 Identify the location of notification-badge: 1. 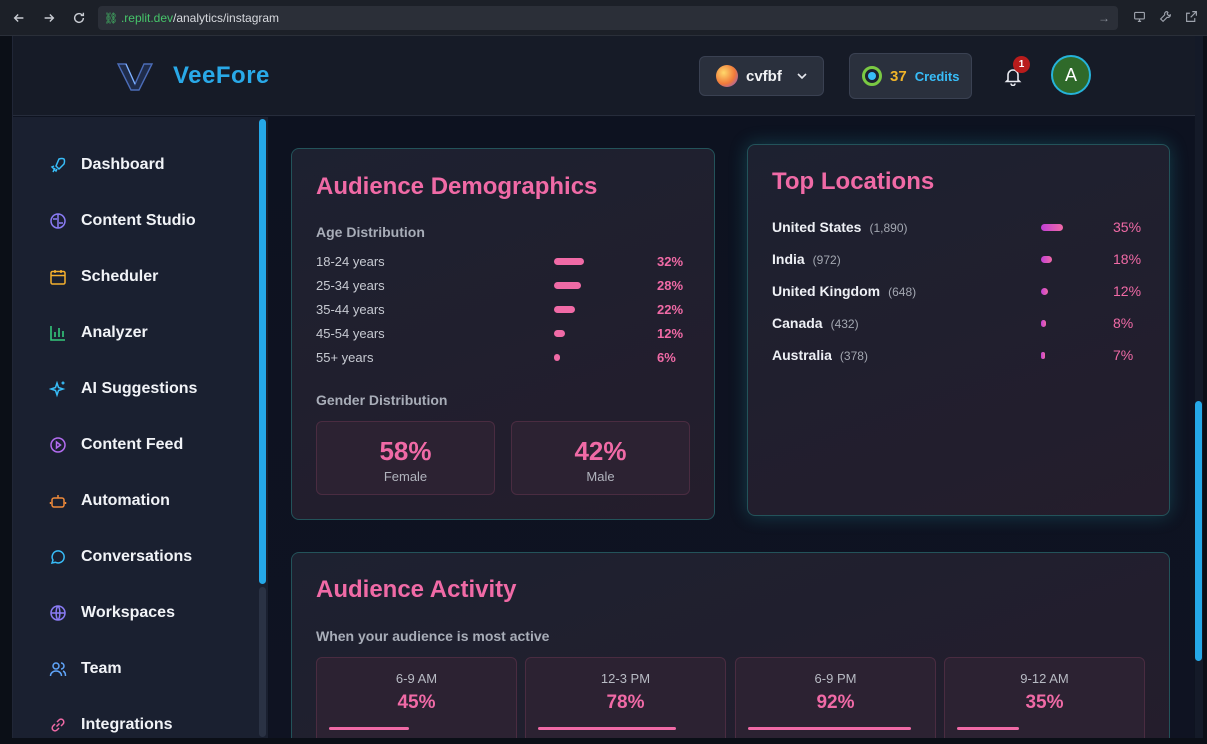
(1021, 64).